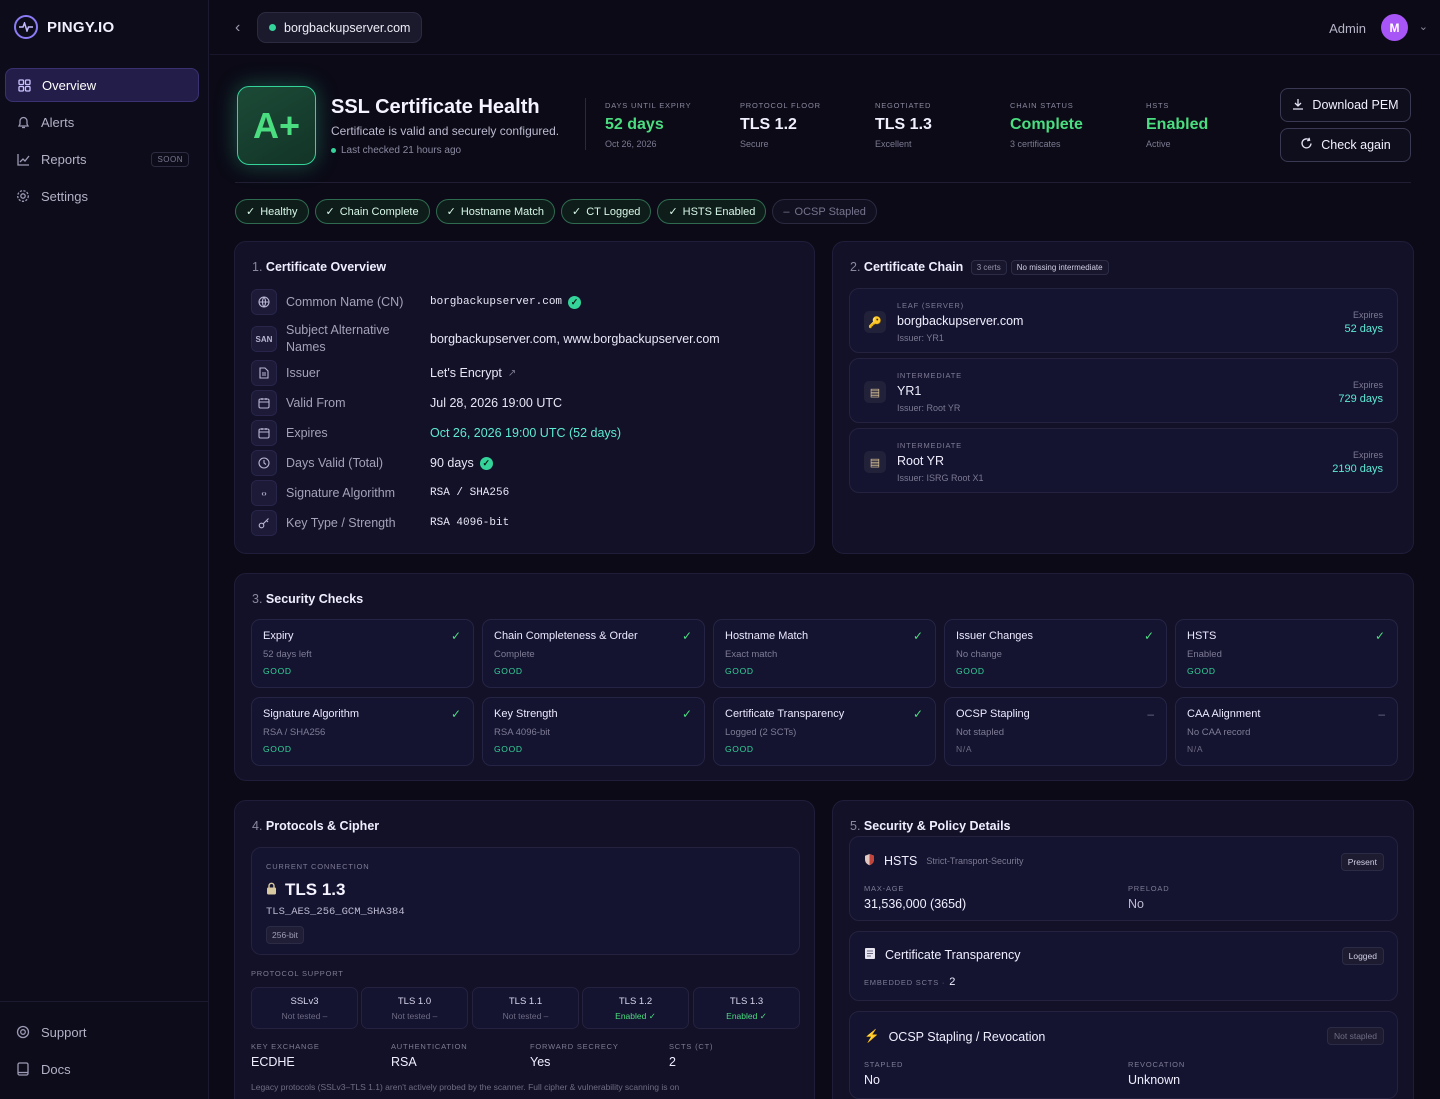  Describe the element at coordinates (379, 211) in the screenshot. I see `chip-label: Chain Complete` at that location.